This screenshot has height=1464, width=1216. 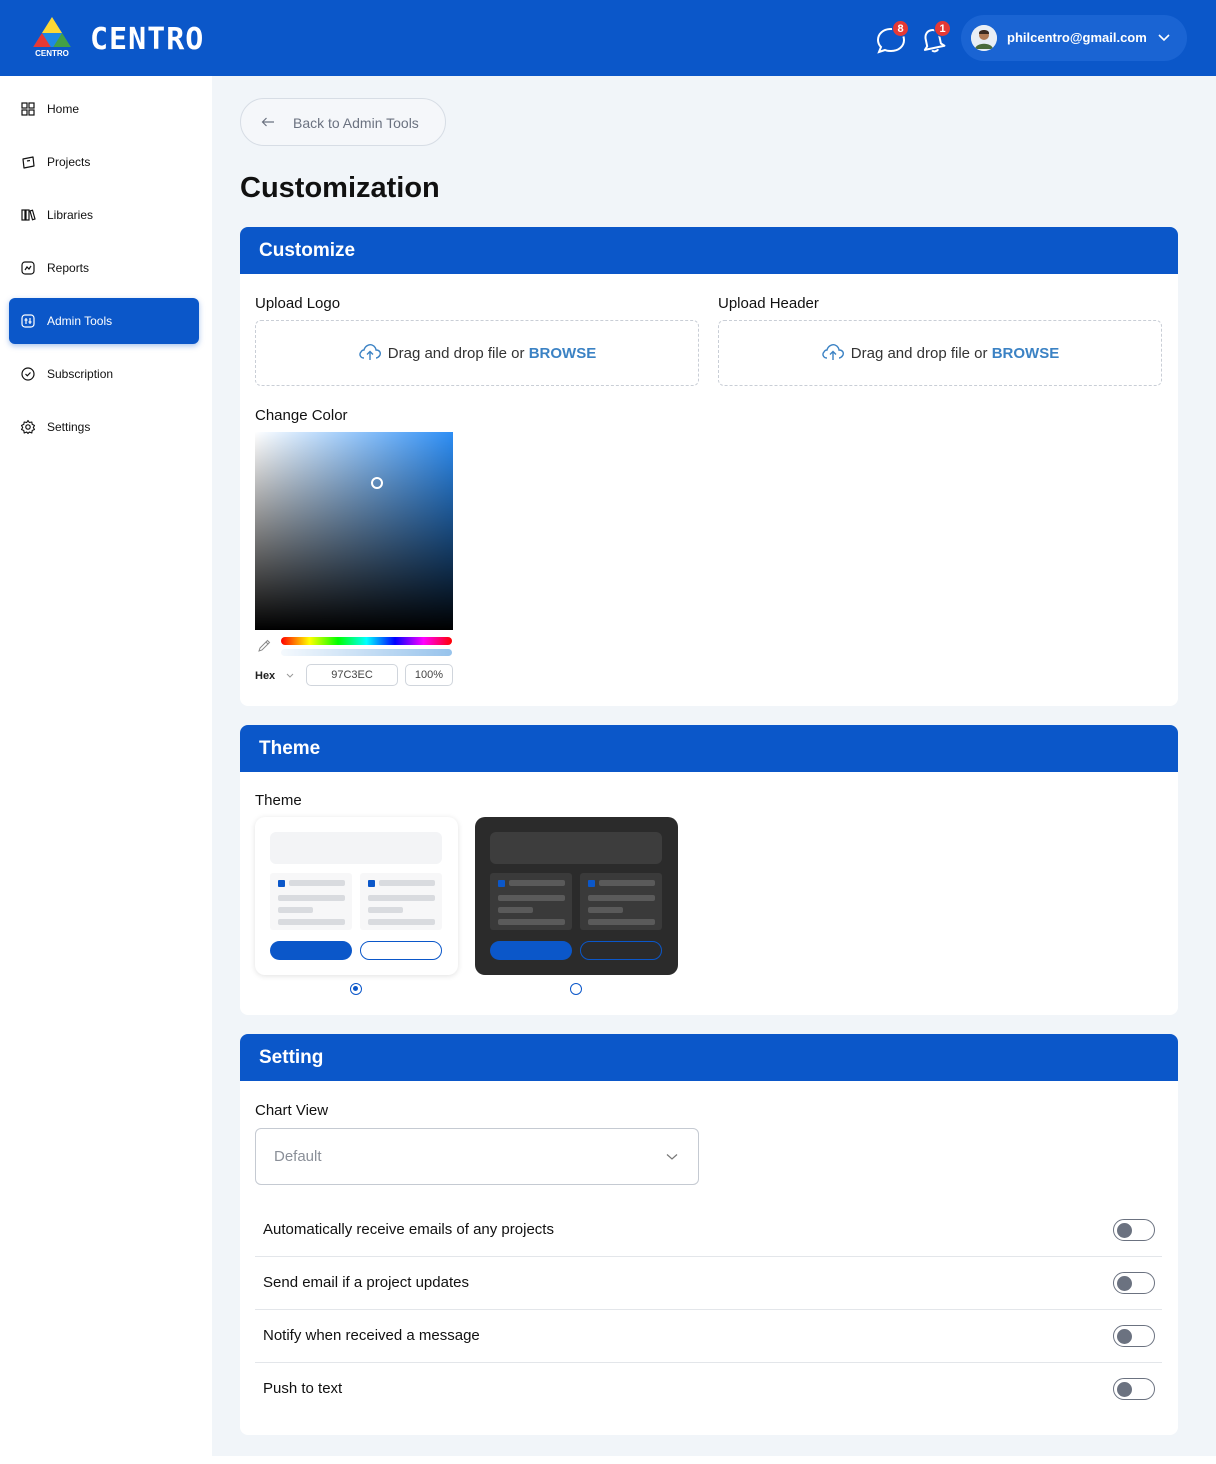 I want to click on card-title: Customize, so click(x=307, y=250).